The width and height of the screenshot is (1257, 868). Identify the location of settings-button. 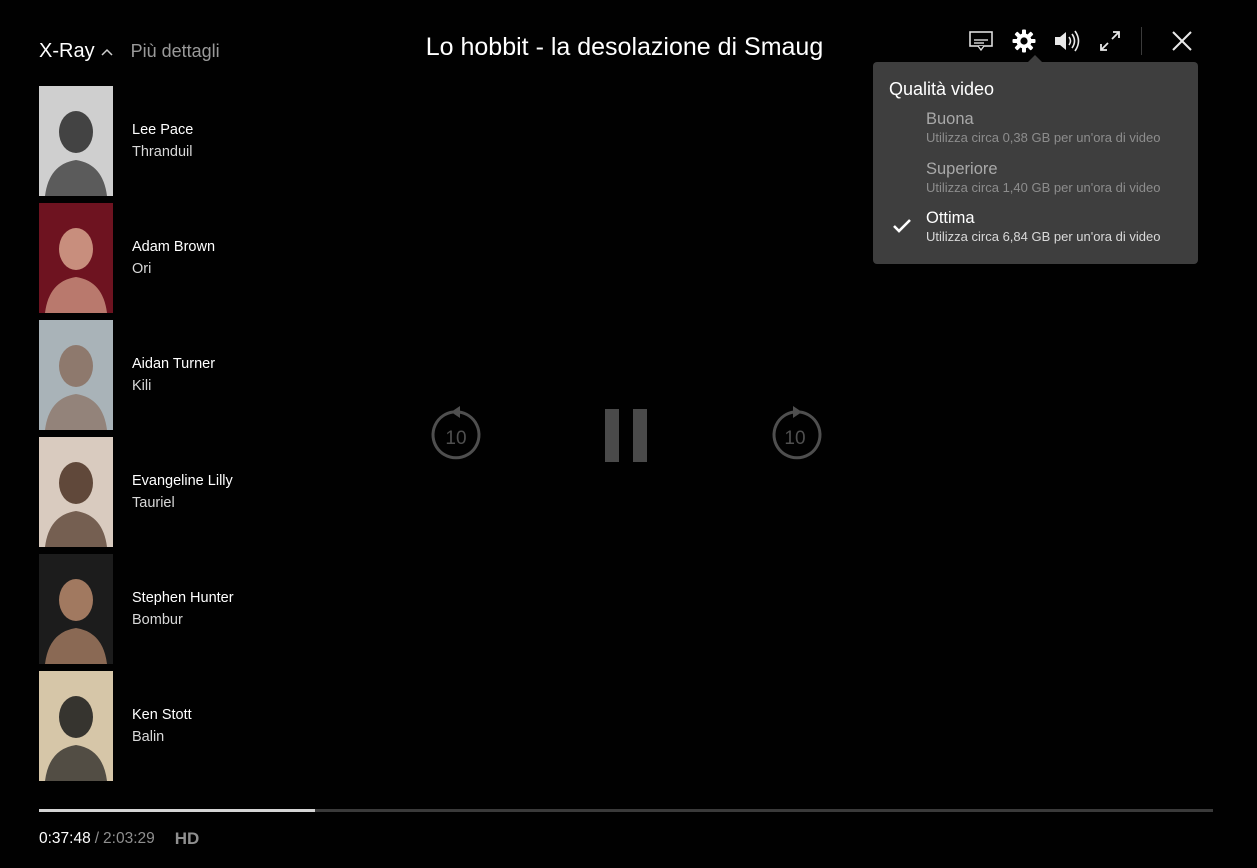
(1024, 41).